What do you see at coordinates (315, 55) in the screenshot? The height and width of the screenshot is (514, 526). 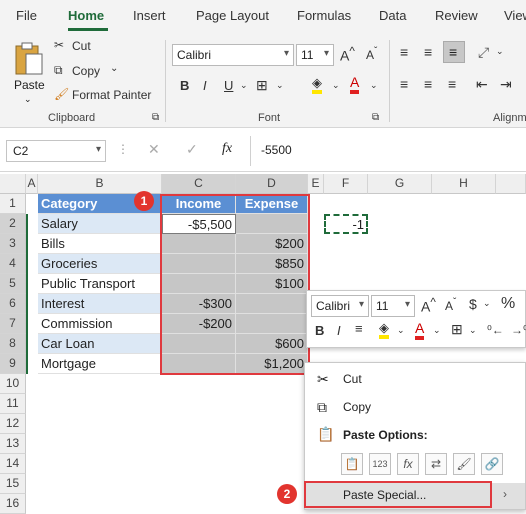 I see `font-size-combo: 11 ▾` at bounding box center [315, 55].